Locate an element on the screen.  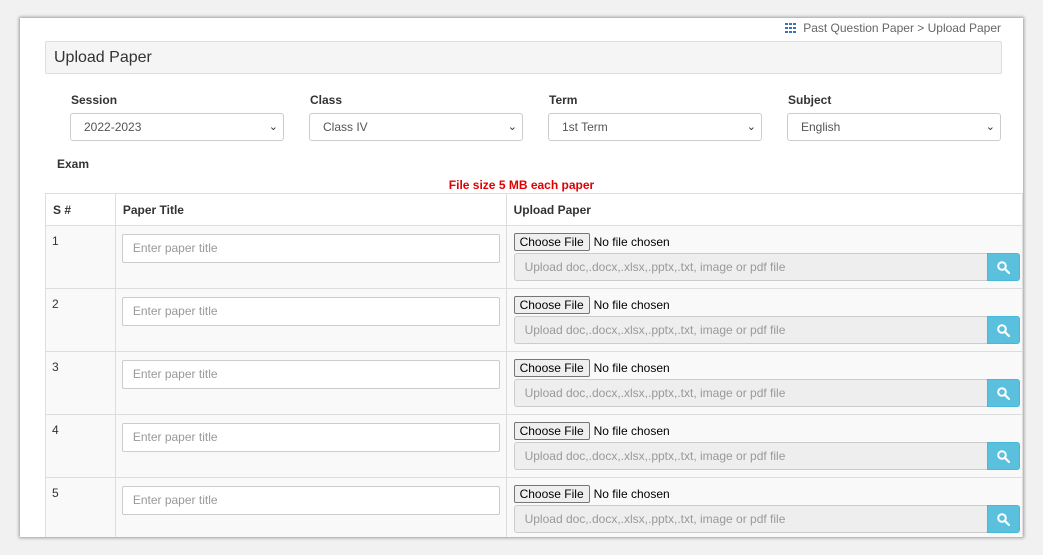
page-title: Upload Paper is located at coordinates (103, 57).